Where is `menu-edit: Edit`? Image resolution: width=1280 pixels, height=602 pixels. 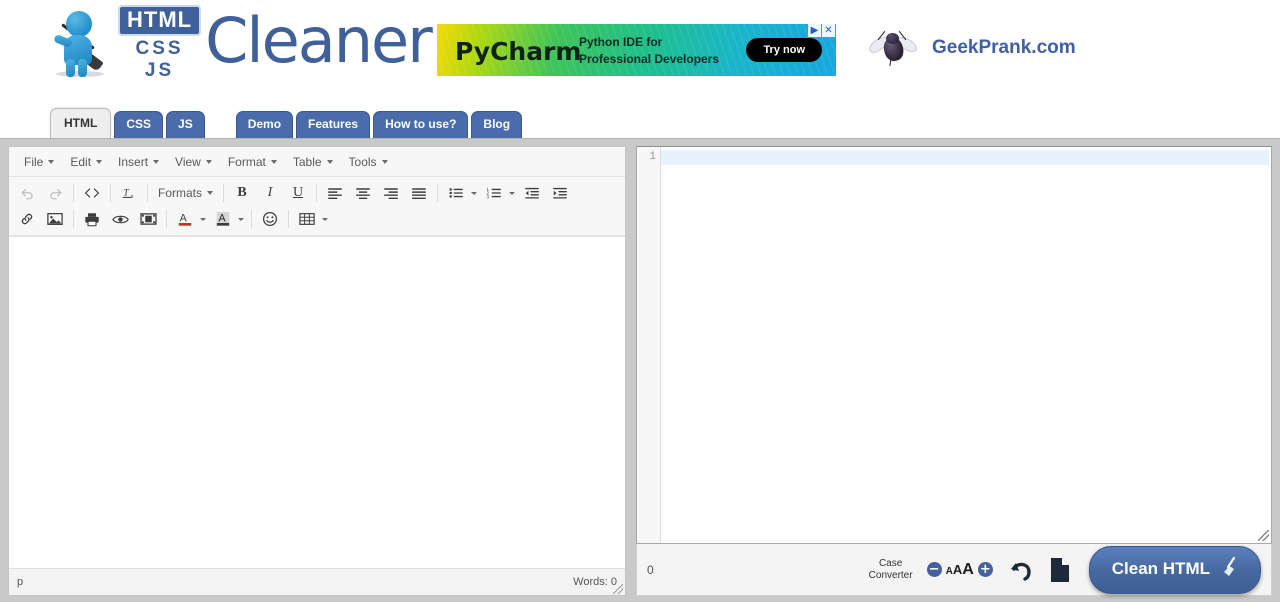 menu-edit: Edit is located at coordinates (86, 162).